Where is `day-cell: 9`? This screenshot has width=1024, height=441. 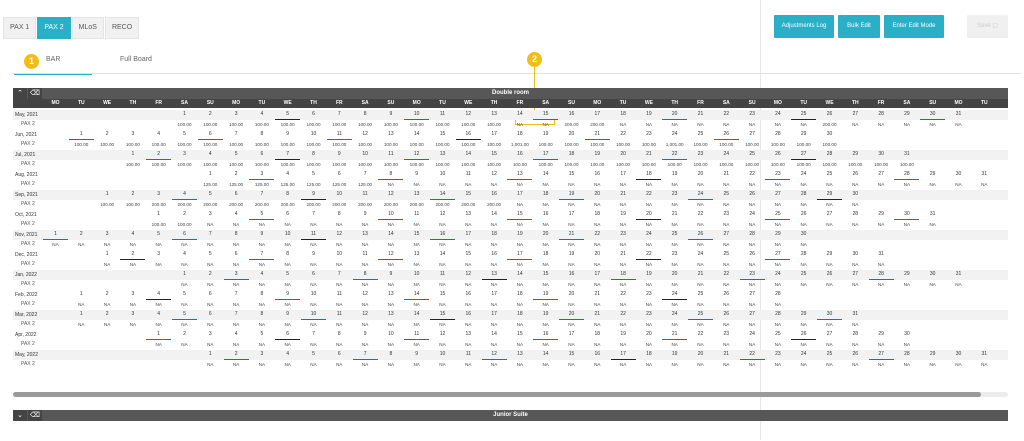 day-cell: 9 is located at coordinates (339, 154).